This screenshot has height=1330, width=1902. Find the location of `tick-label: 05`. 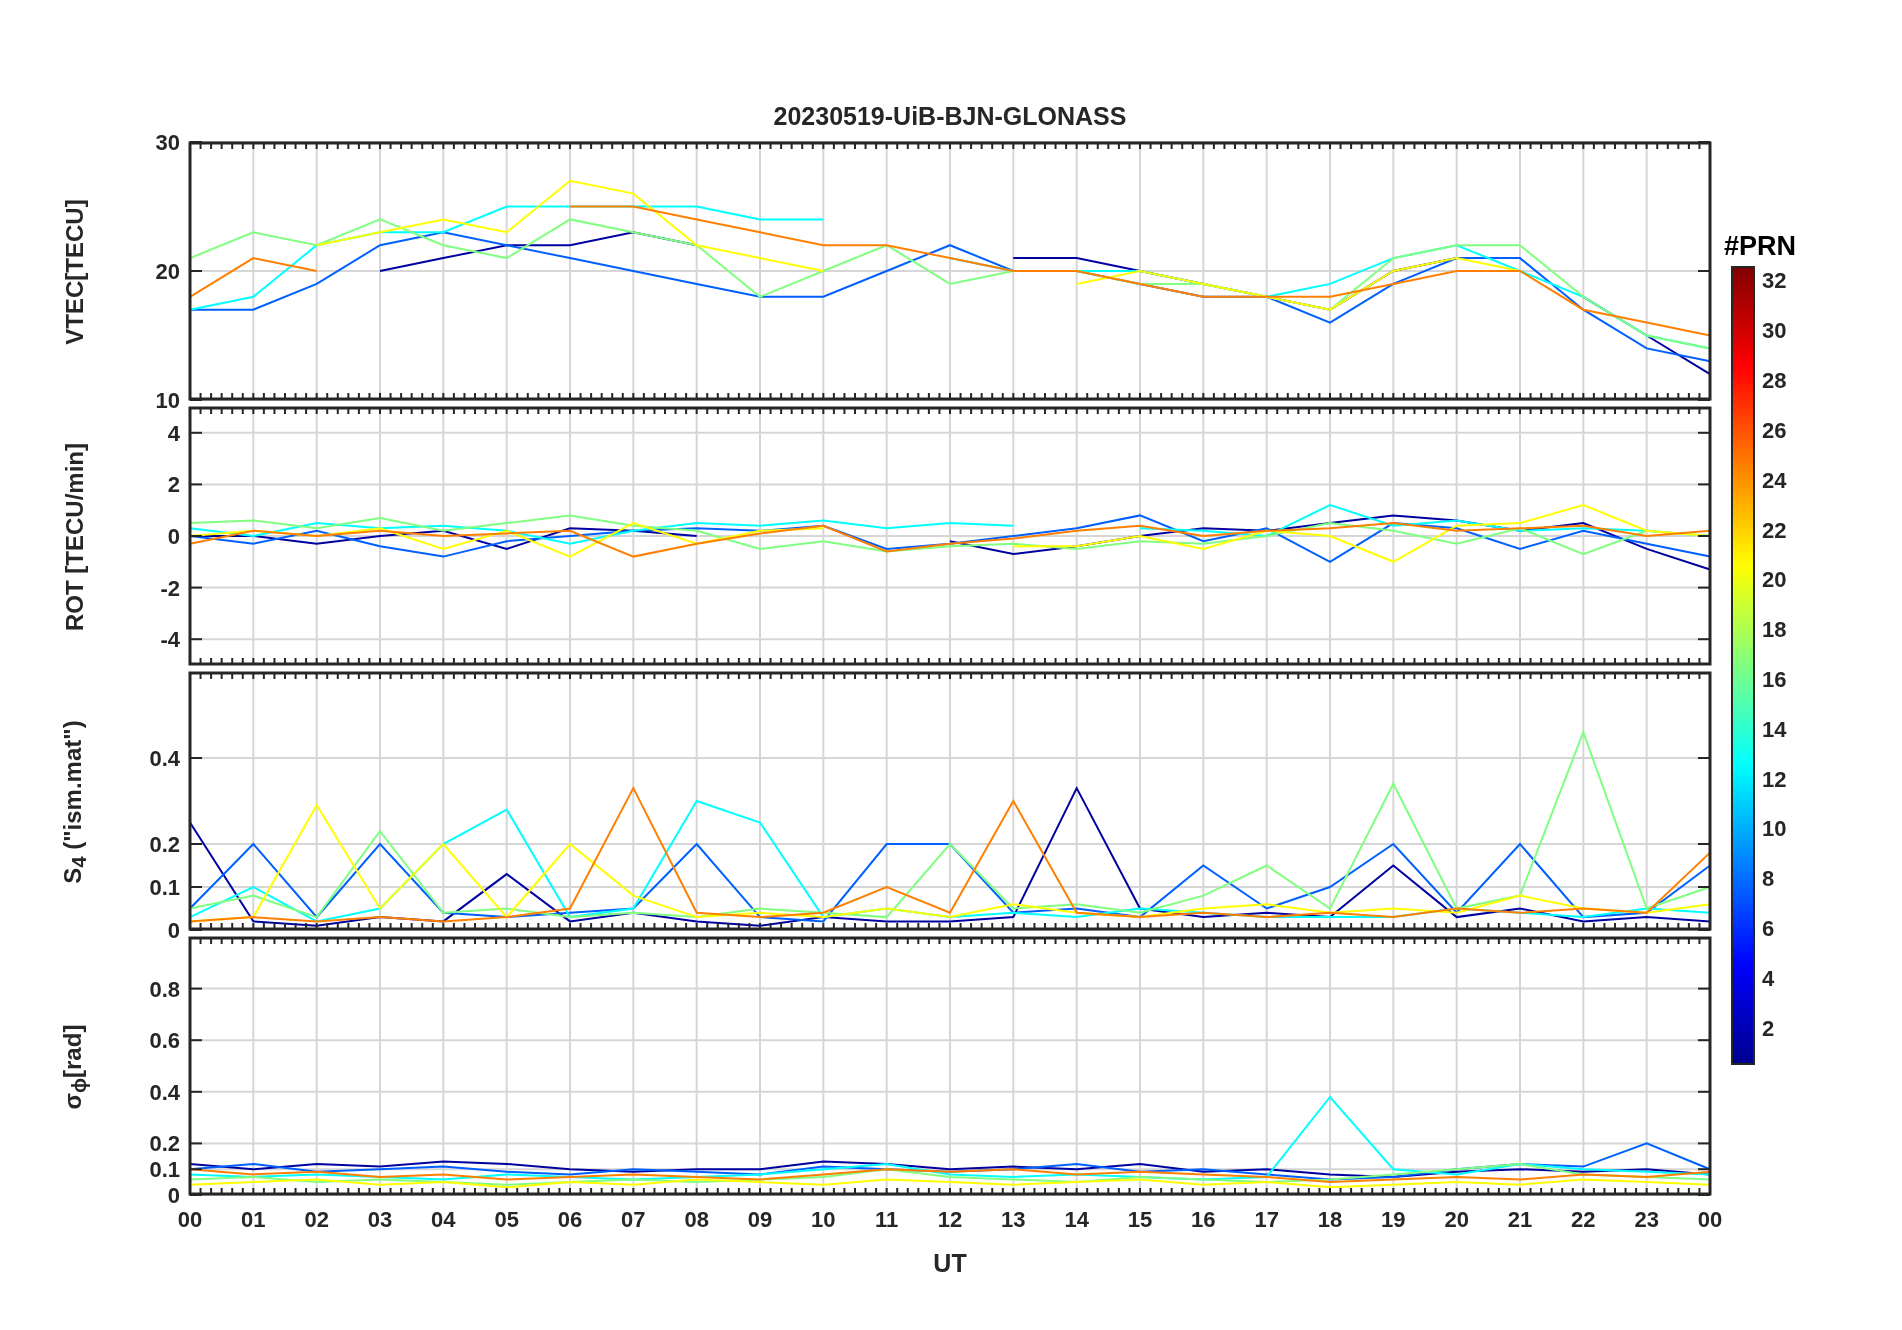

tick-label: 05 is located at coordinates (506, 1219).